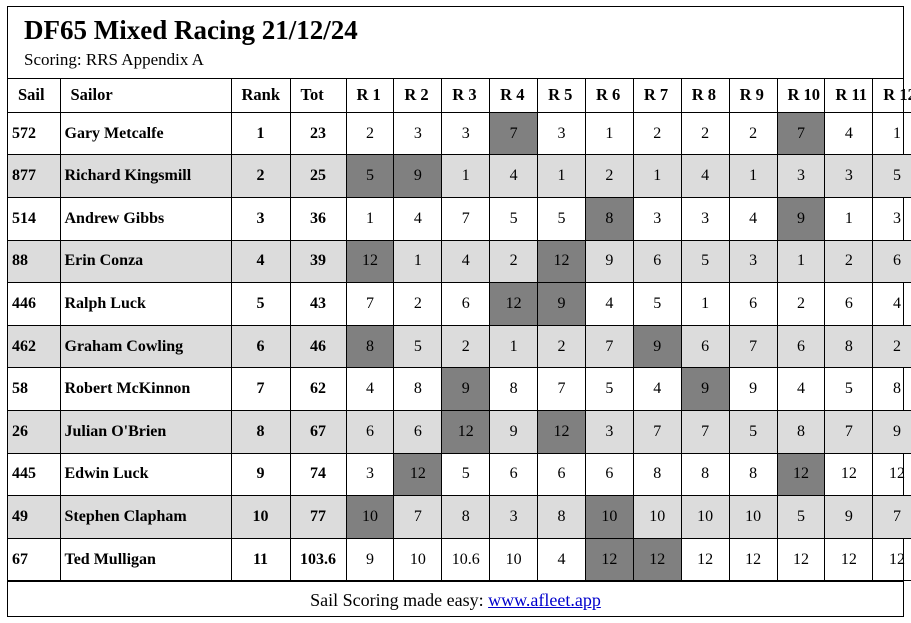 This screenshot has height=623, width=911. Describe the element at coordinates (418, 219) in the screenshot. I see `cell-race-2: 4` at that location.